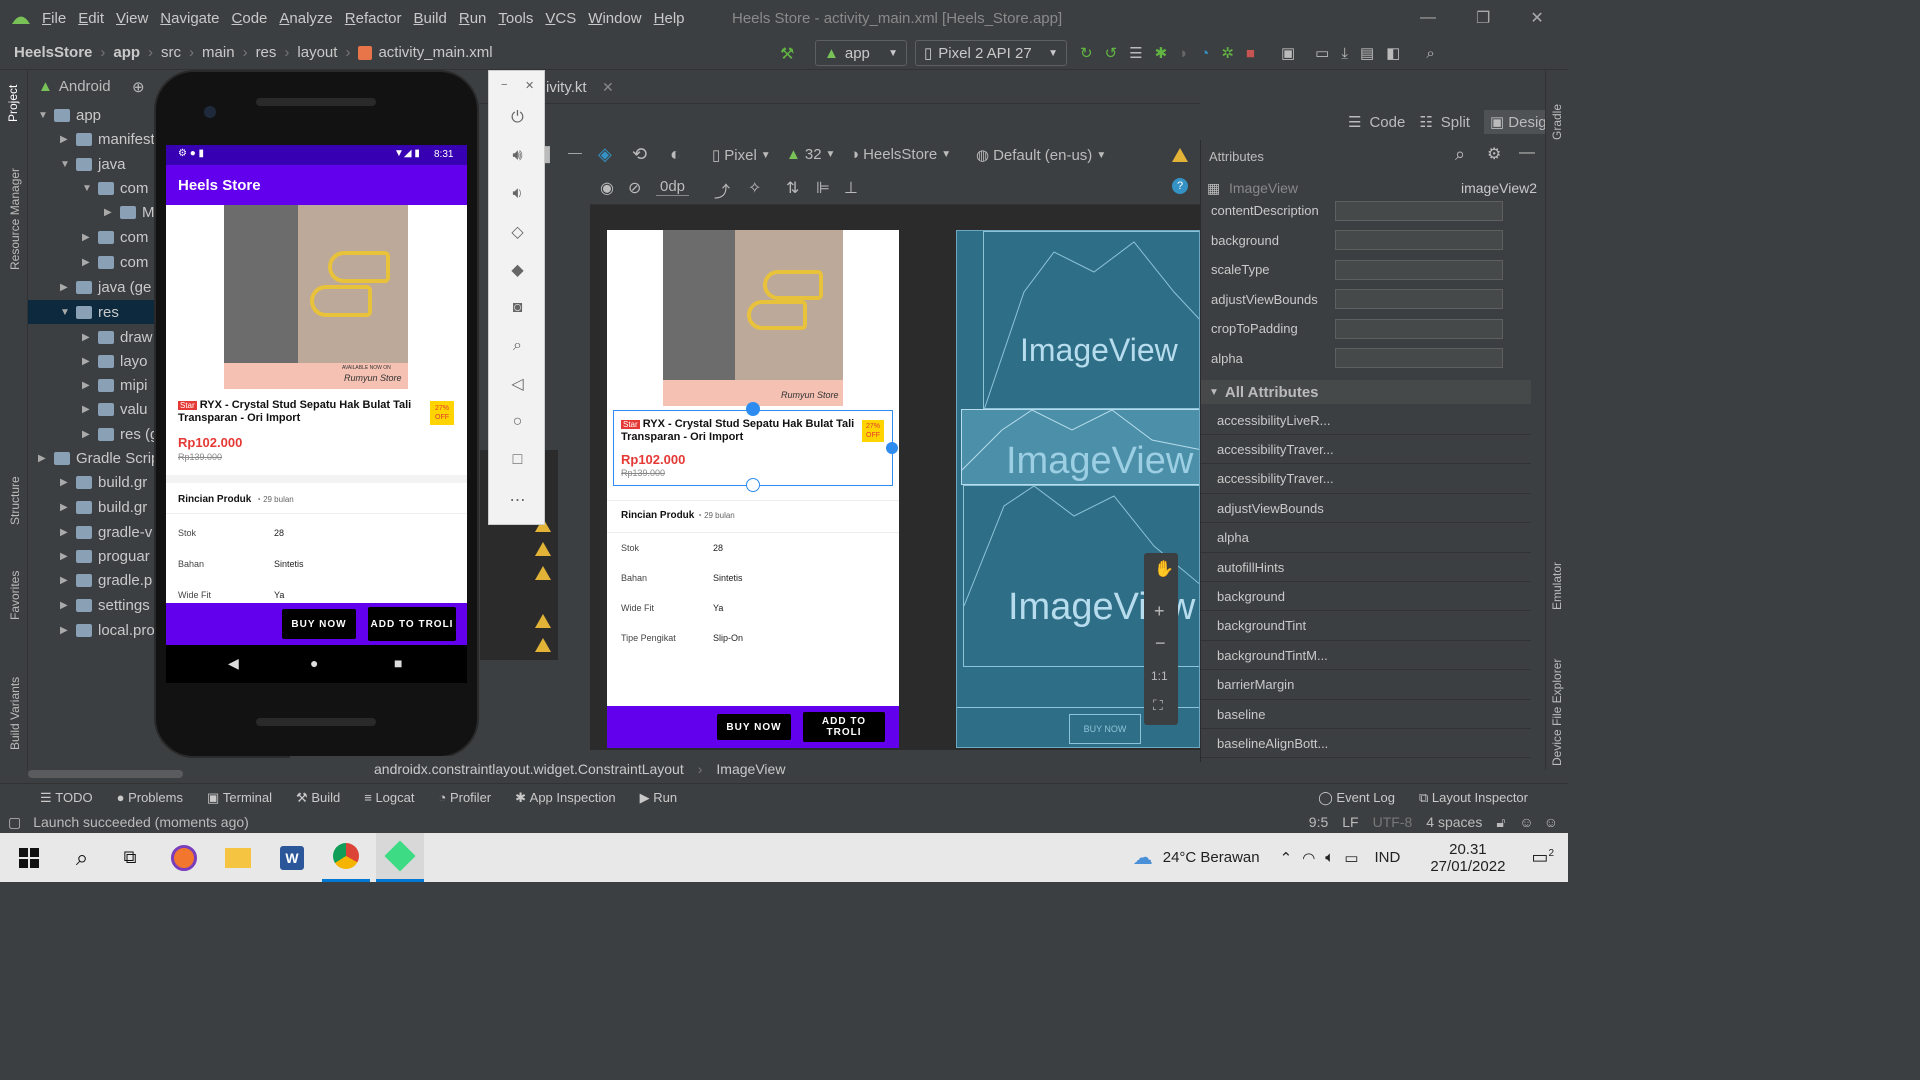  I want to click on wifi-icon: ◠, so click(1308, 858).